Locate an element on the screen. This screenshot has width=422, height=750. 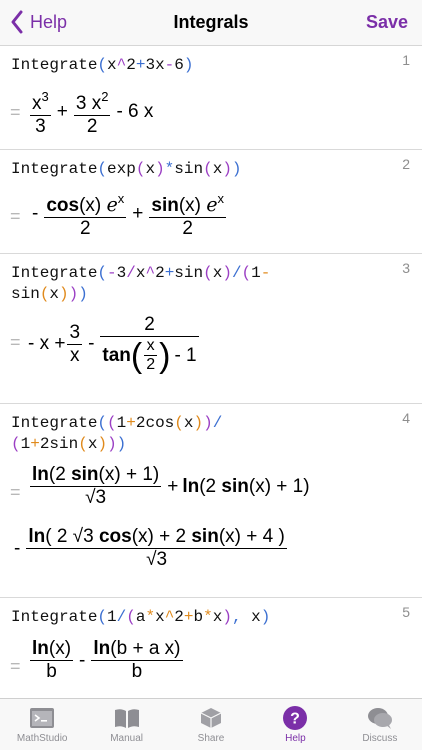
page-title: Integrals is located at coordinates (211, 22).